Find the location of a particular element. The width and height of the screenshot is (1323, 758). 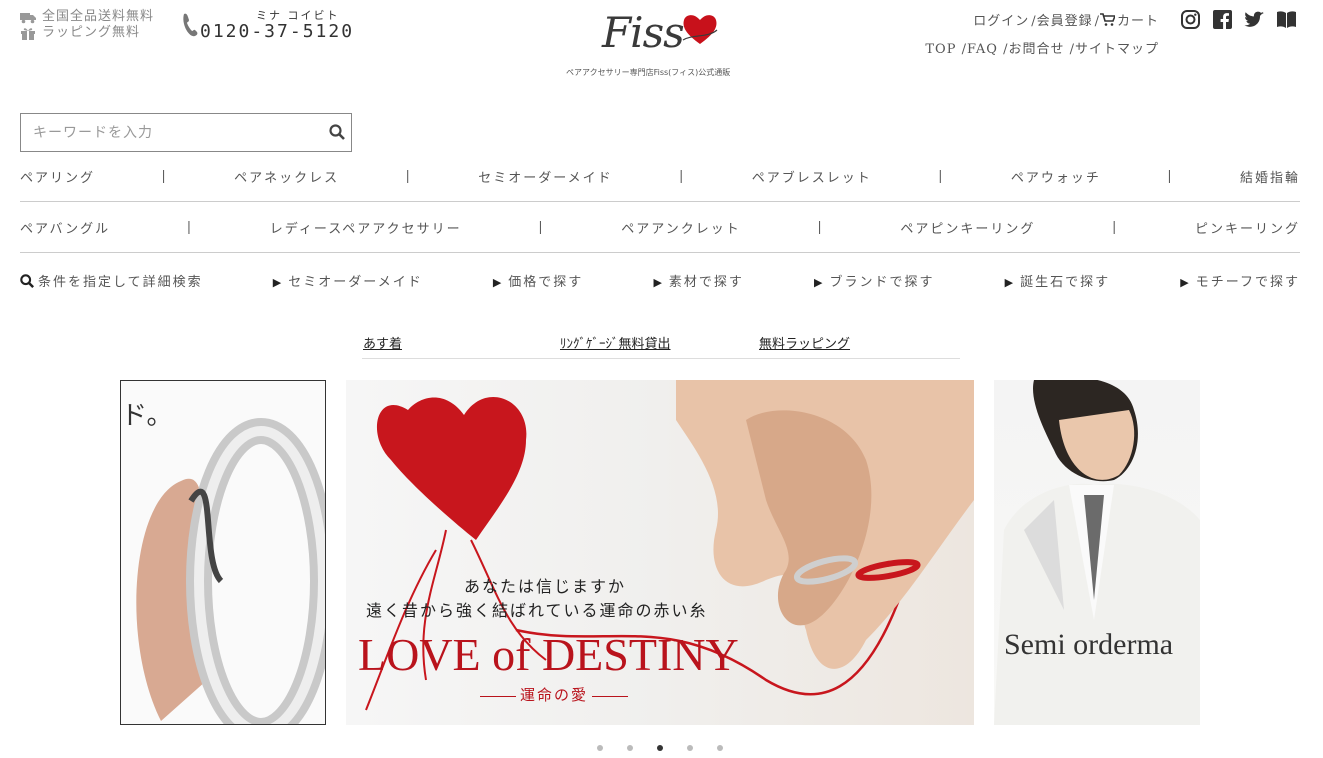

logo-subtitle: ペアアクセサリー専門店Fiss(フィス)公式通販 is located at coordinates (648, 72).